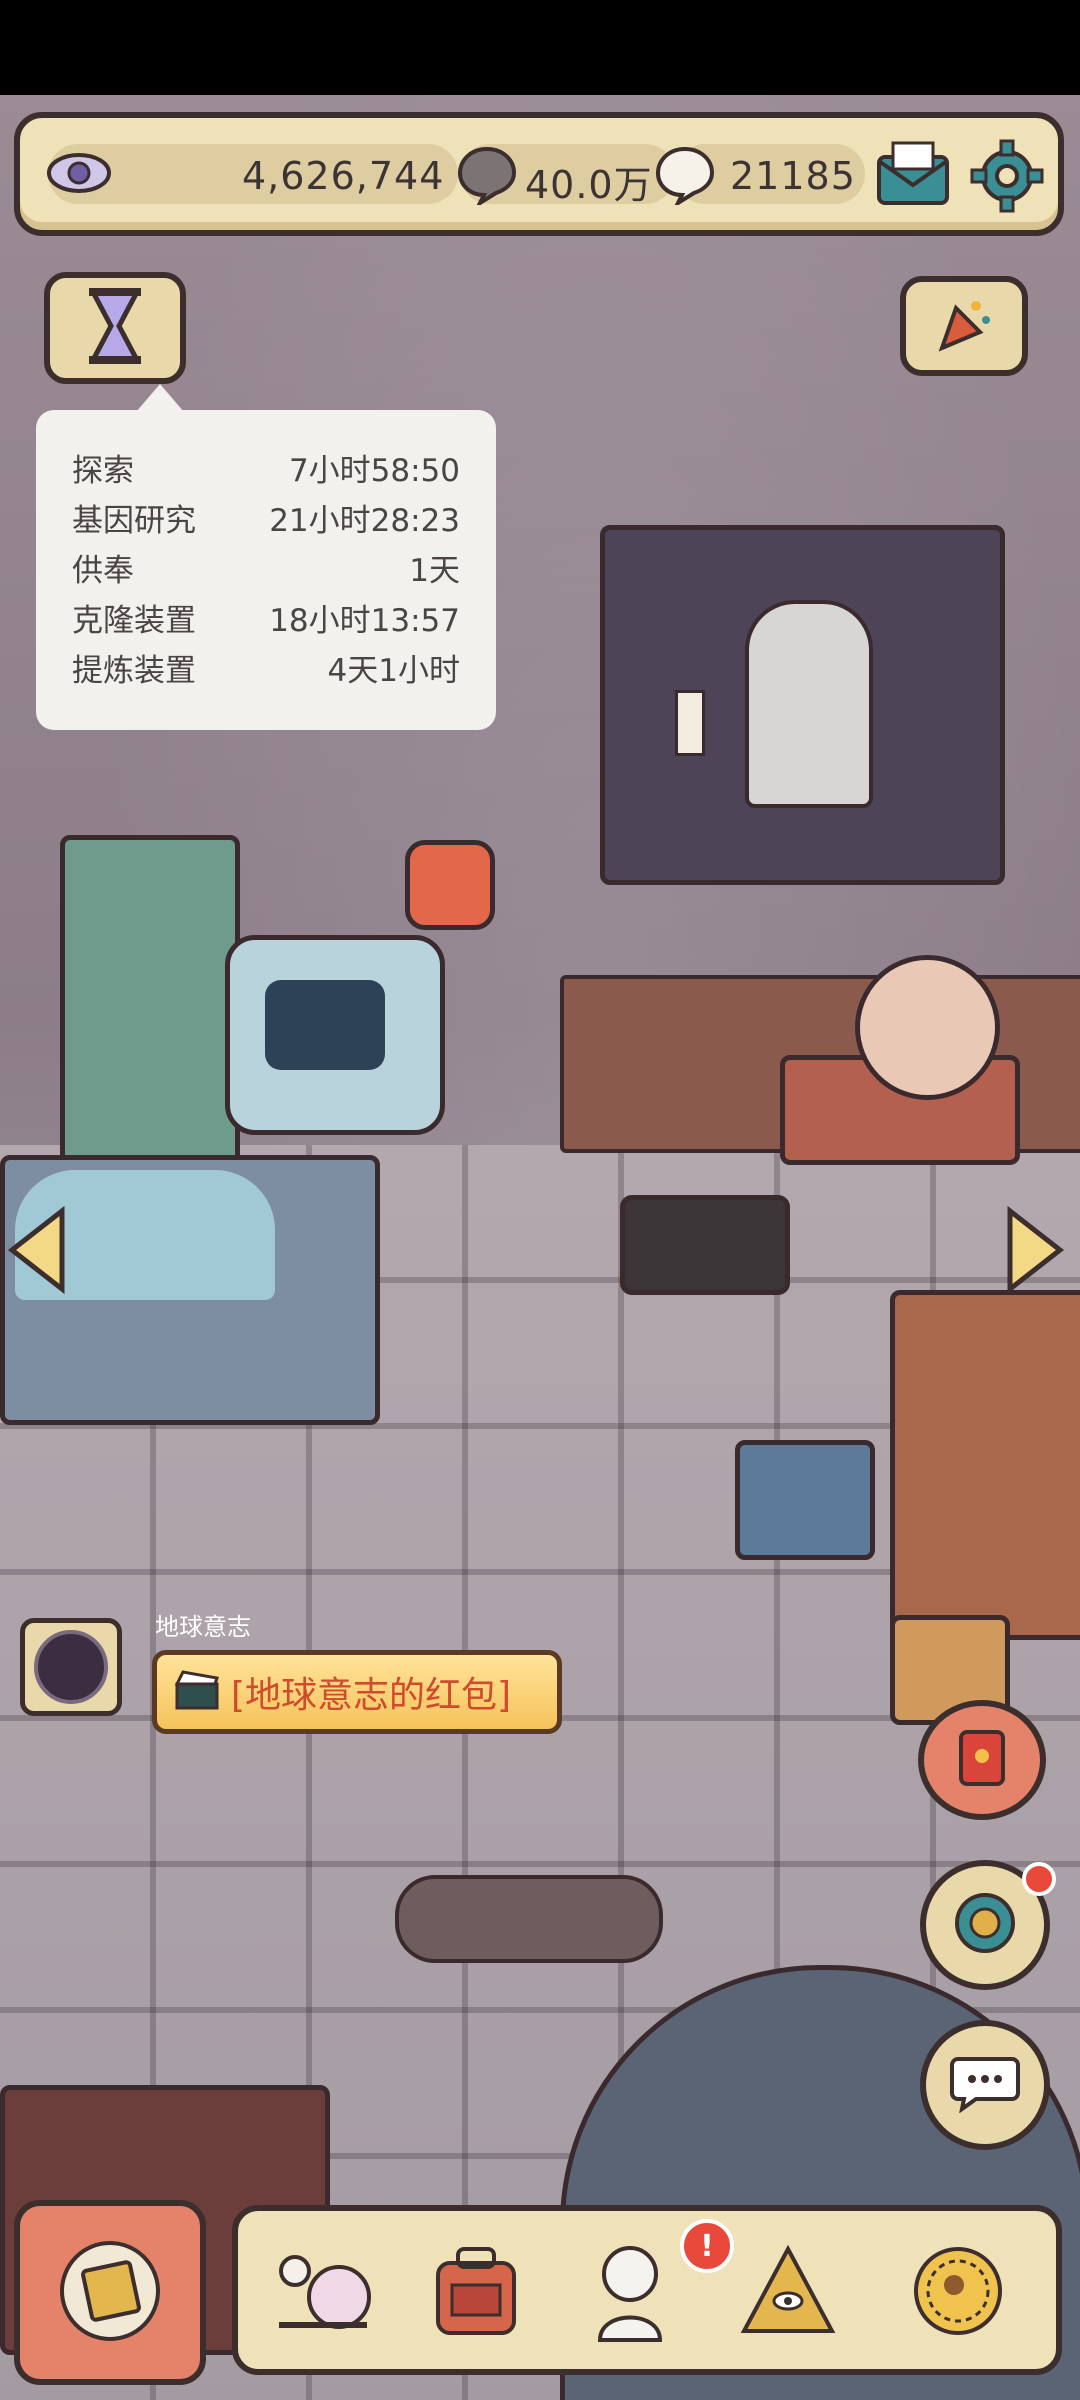 The width and height of the screenshot is (1080, 2400). Describe the element at coordinates (266, 570) in the screenshot. I see `timer-row-offering: 供奉 1天` at that location.